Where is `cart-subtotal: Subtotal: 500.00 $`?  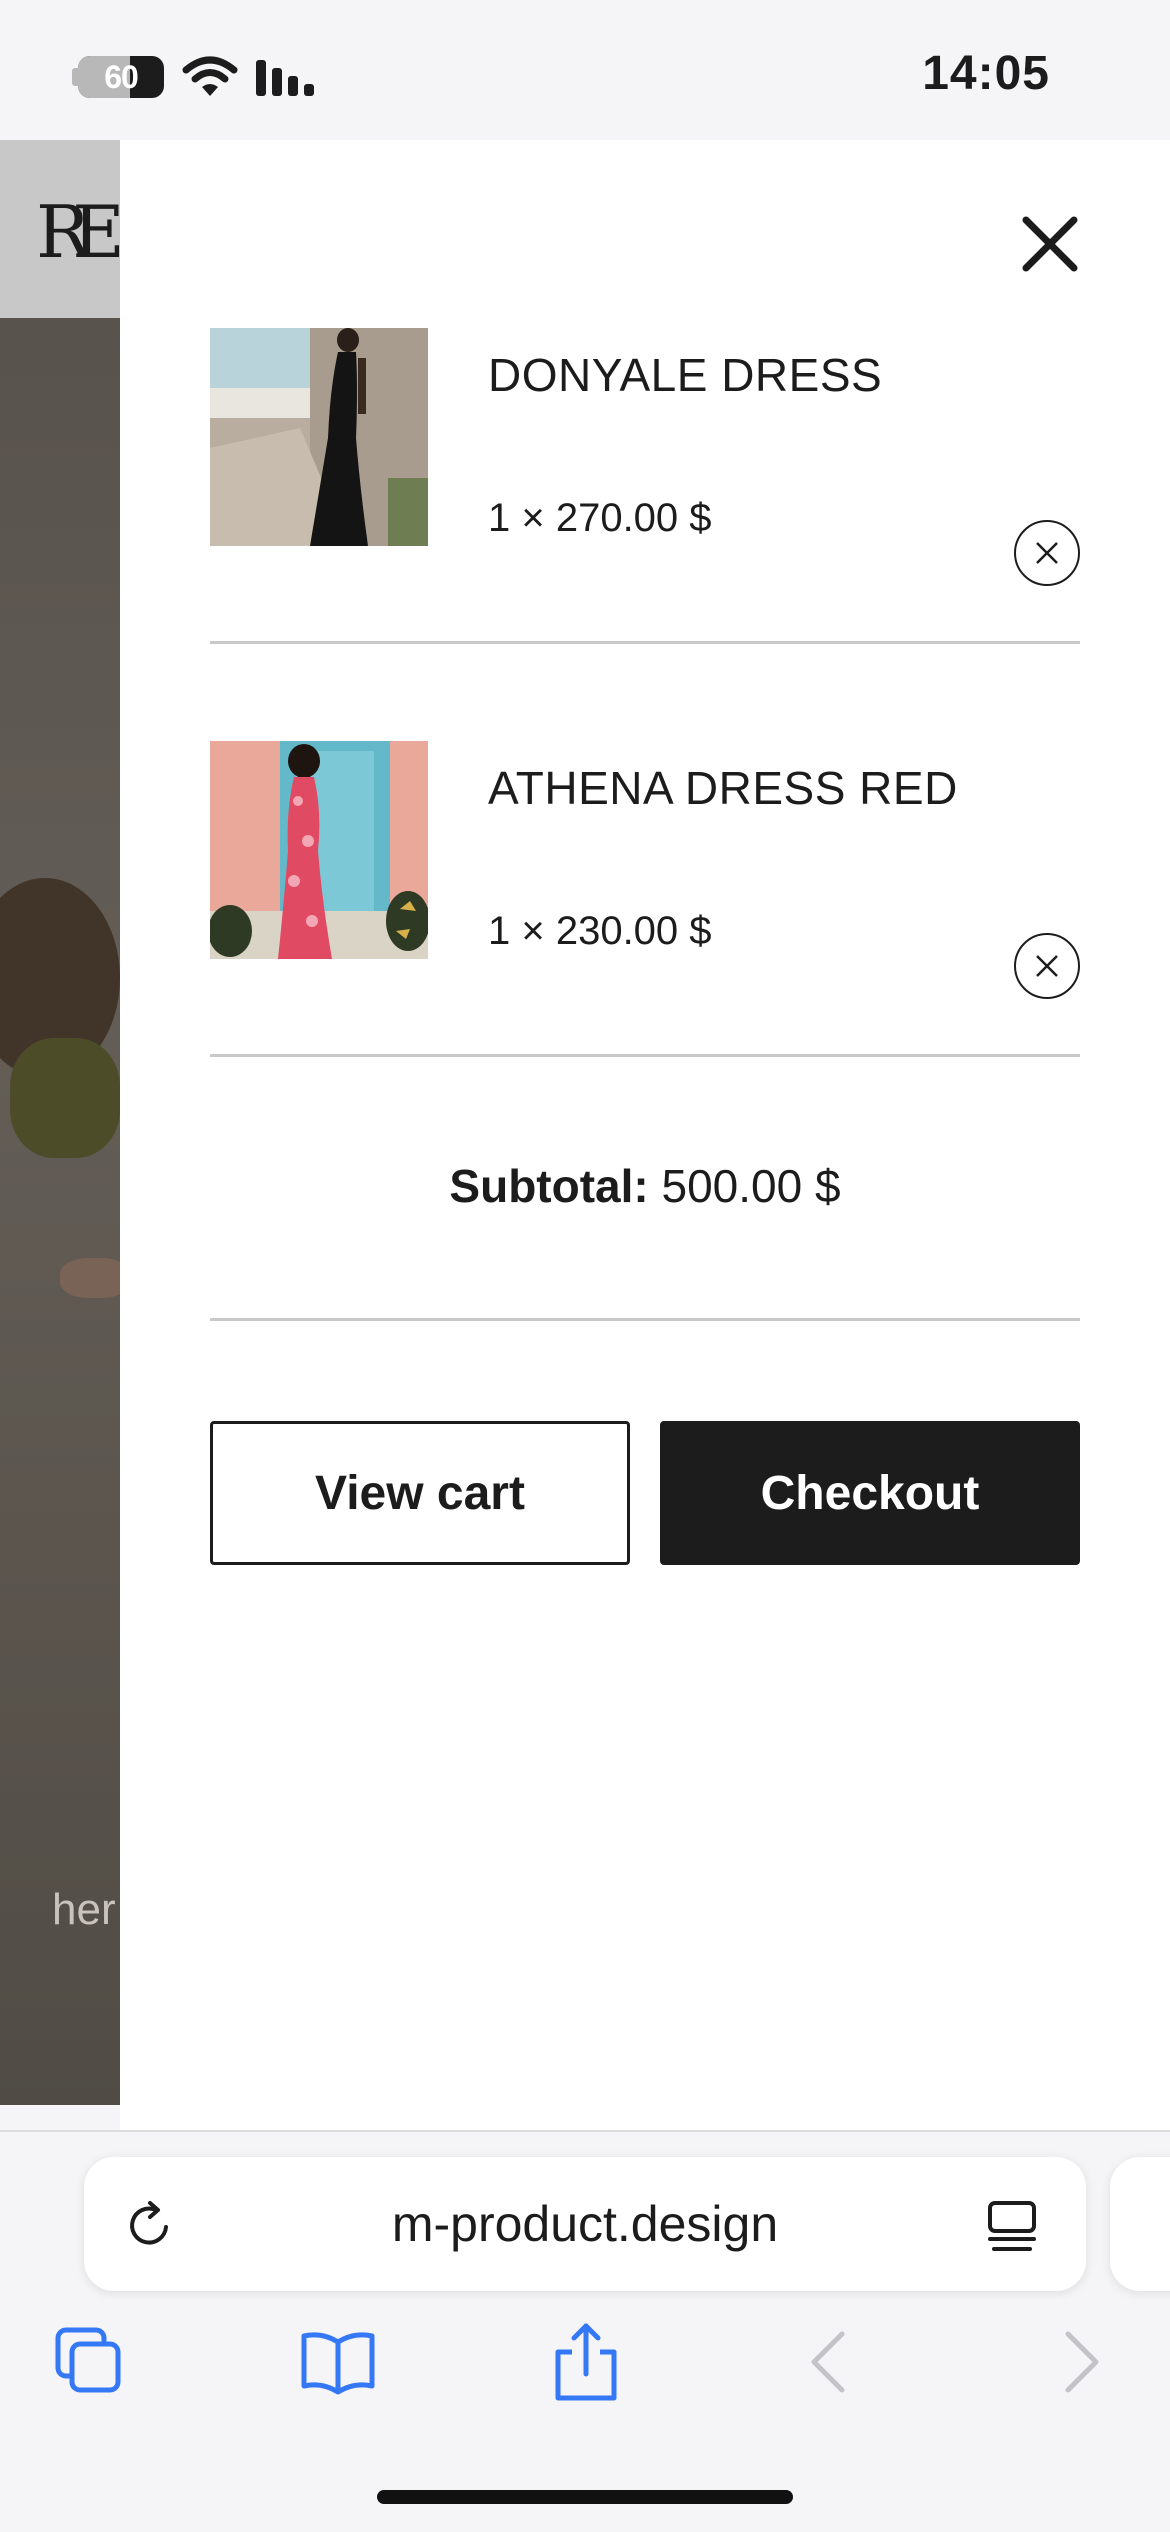
cart-subtotal: Subtotal: 500.00 $ is located at coordinates (645, 1186).